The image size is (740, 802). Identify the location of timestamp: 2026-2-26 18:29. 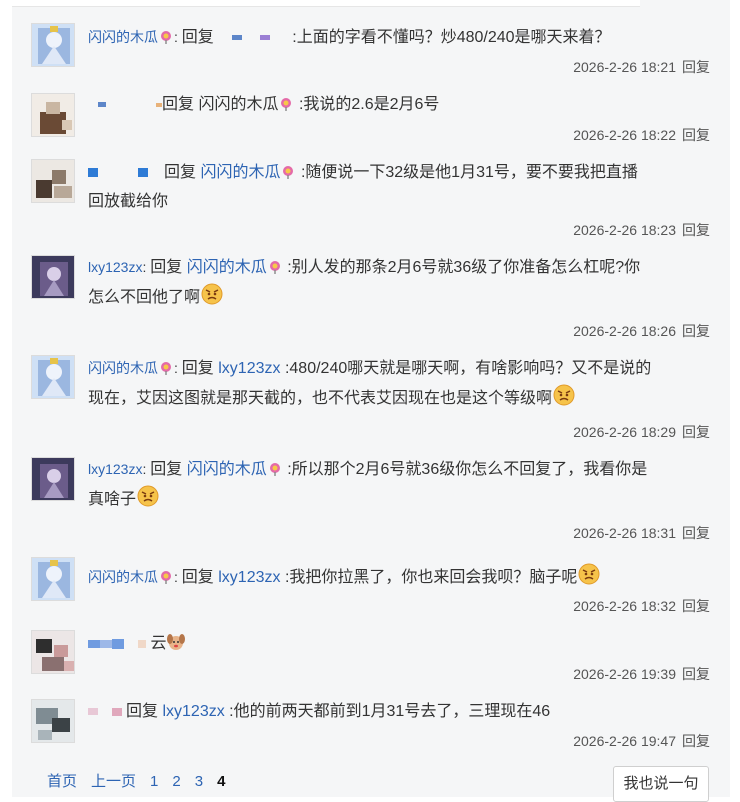
(624, 432).